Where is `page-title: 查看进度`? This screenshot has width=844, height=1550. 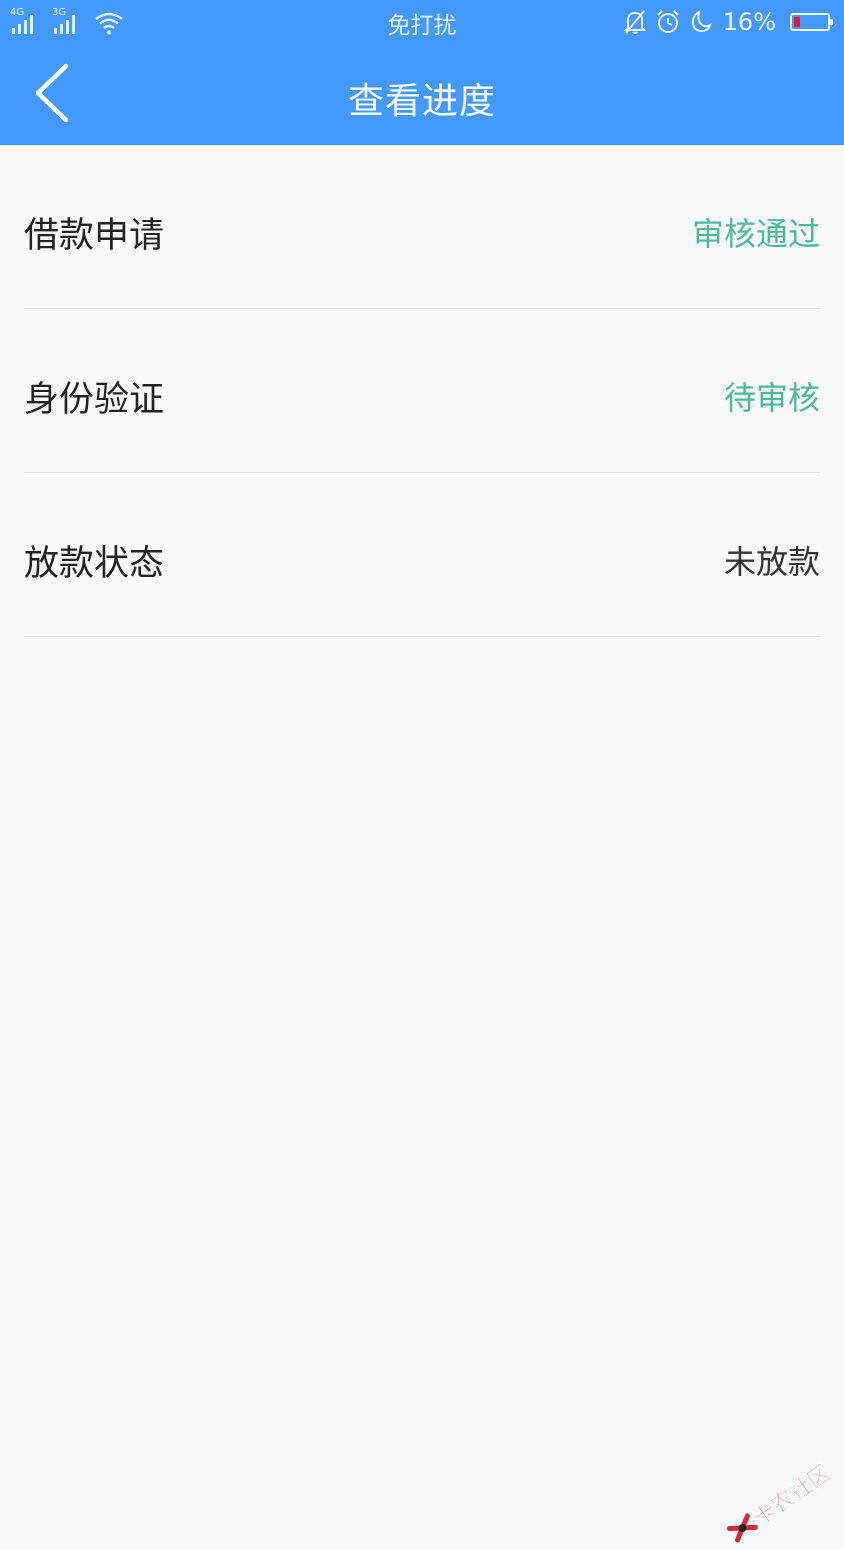 page-title: 查看进度 is located at coordinates (421, 101).